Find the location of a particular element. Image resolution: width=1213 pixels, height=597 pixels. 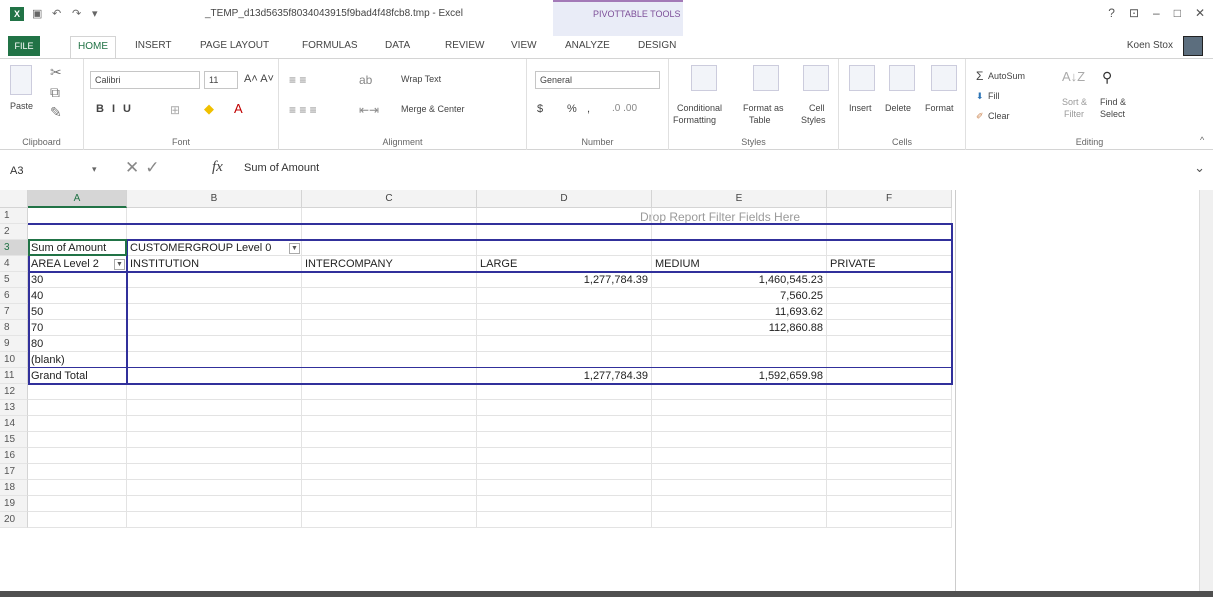

pivot-row-label: 80 is located at coordinates (77, 344).